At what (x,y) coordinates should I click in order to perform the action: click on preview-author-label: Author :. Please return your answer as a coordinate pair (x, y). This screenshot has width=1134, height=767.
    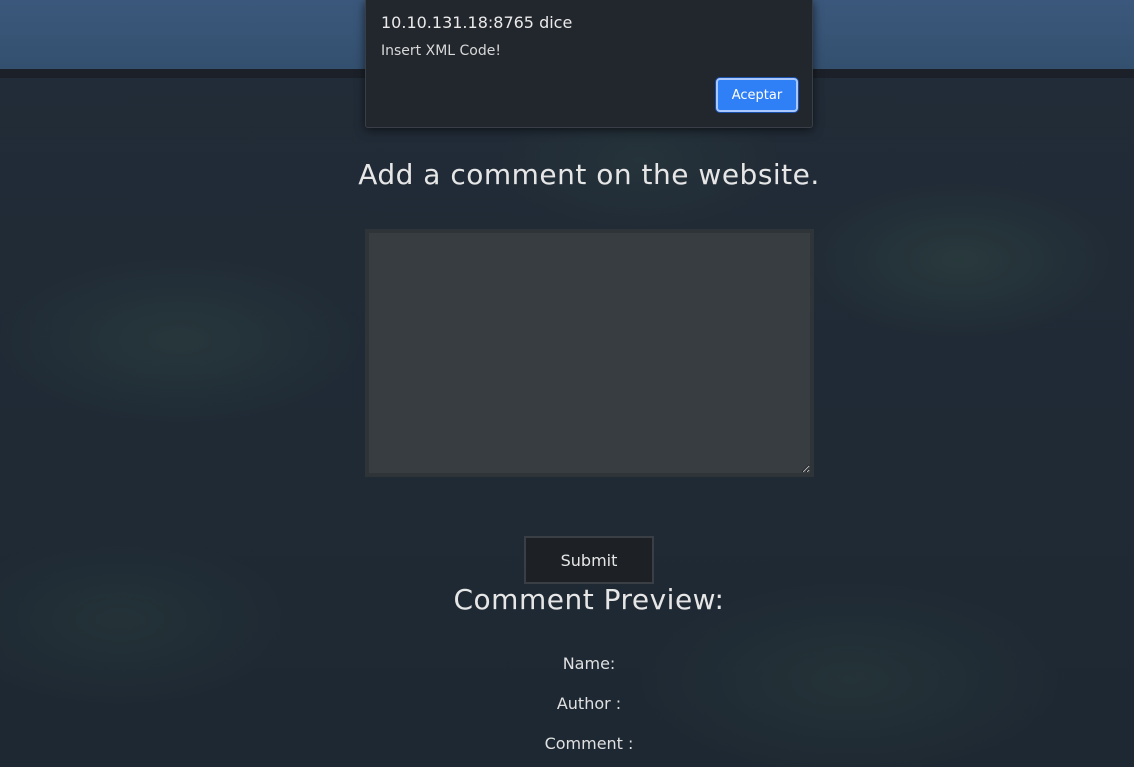
    Looking at the image, I should click on (589, 703).